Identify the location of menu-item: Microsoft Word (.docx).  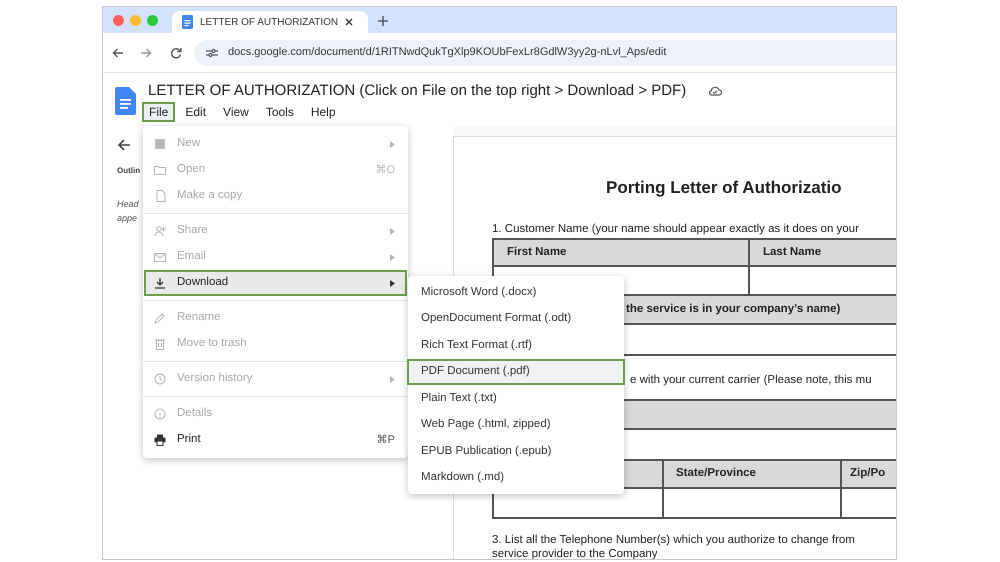
(516, 292).